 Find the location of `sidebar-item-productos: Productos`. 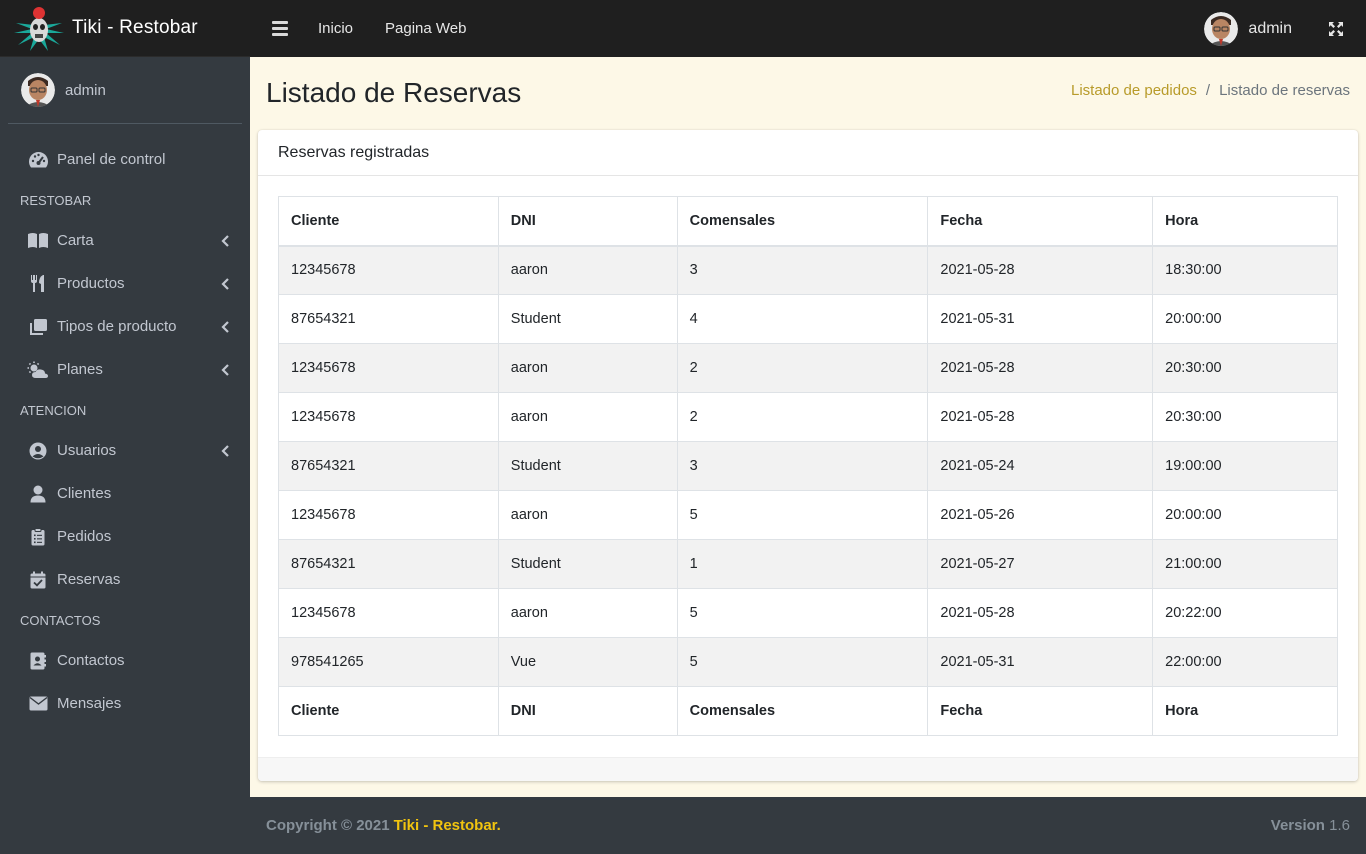

sidebar-item-productos: Productos is located at coordinates (125, 283).